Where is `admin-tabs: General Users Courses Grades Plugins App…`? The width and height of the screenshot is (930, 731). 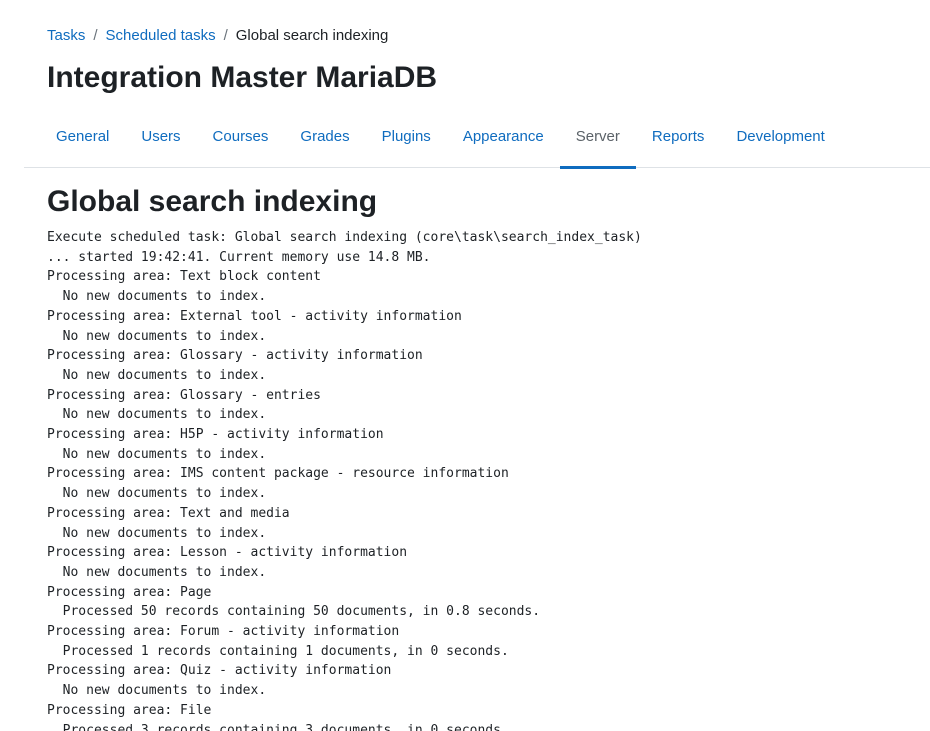 admin-tabs: General Users Courses Grades Plugins App… is located at coordinates (477, 137).